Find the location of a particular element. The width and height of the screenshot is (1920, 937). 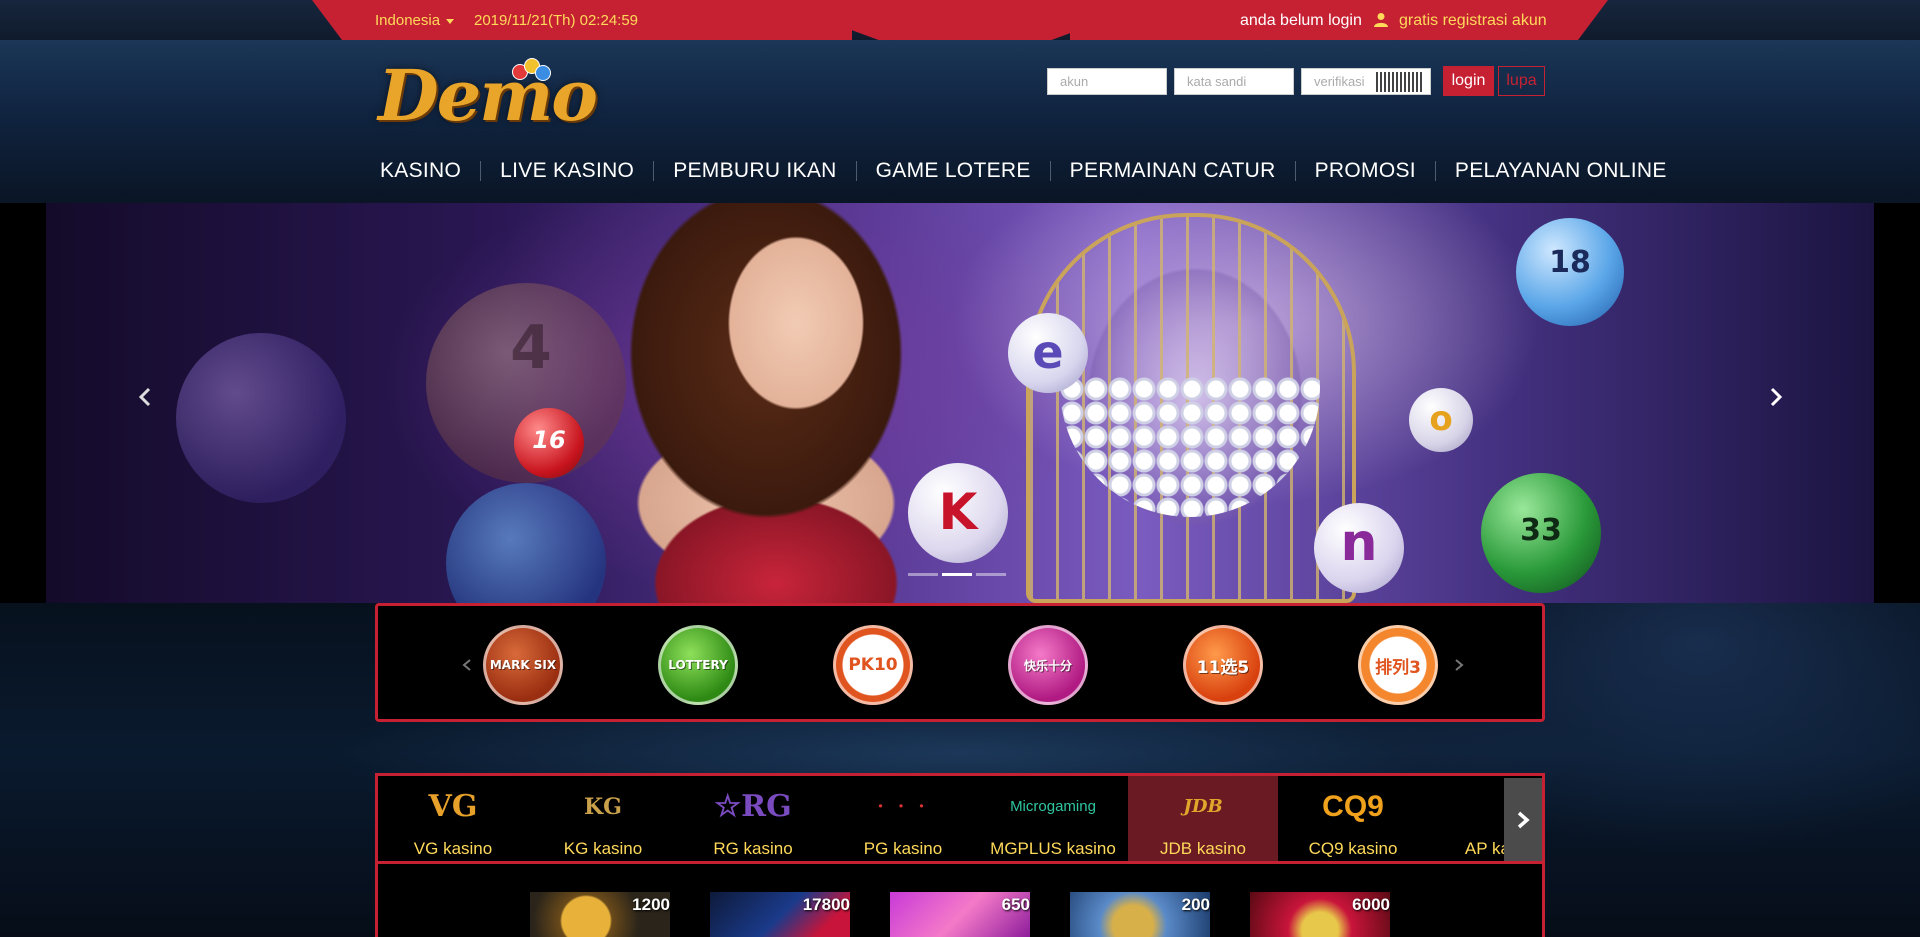

register-link: gratis registrasi akun is located at coordinates (1473, 21).